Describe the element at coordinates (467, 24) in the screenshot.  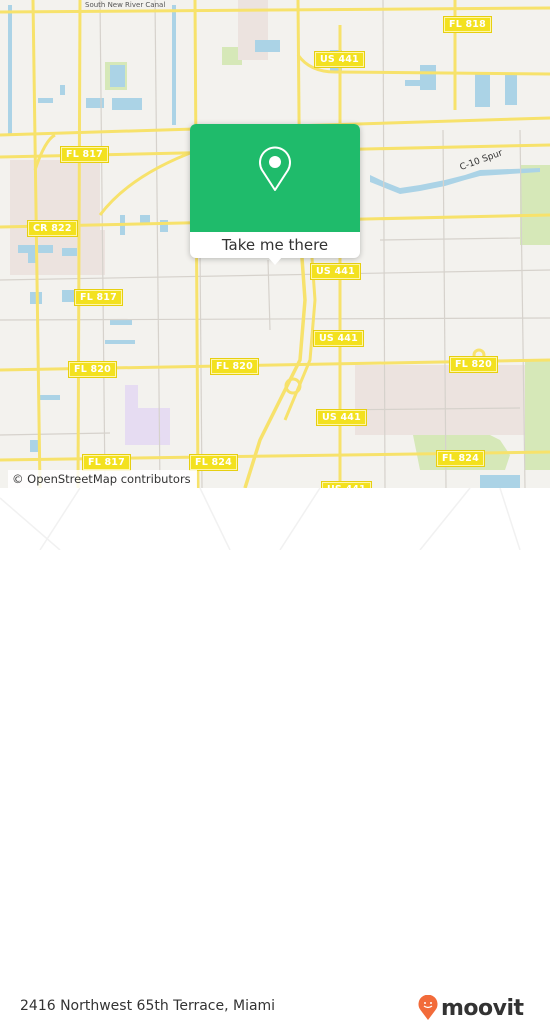
I see `road-shield: FL 818` at that location.